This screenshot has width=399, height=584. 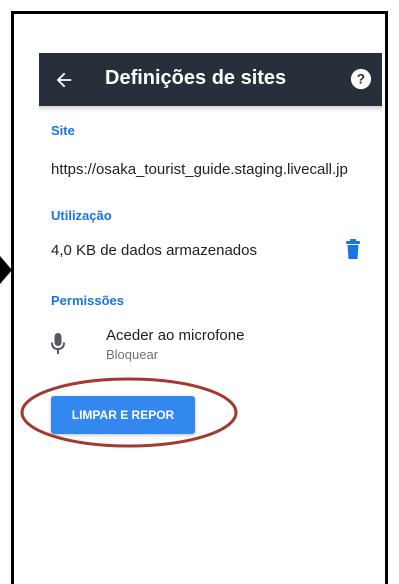 What do you see at coordinates (58, 343) in the screenshot?
I see `microphone-icon` at bounding box center [58, 343].